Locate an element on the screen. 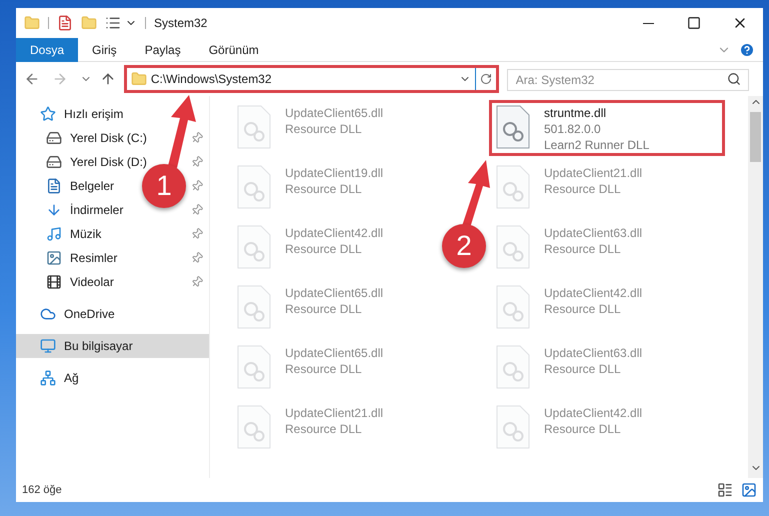 This screenshot has width=769, height=516. nav-item: İndirmeler is located at coordinates (87, 210).